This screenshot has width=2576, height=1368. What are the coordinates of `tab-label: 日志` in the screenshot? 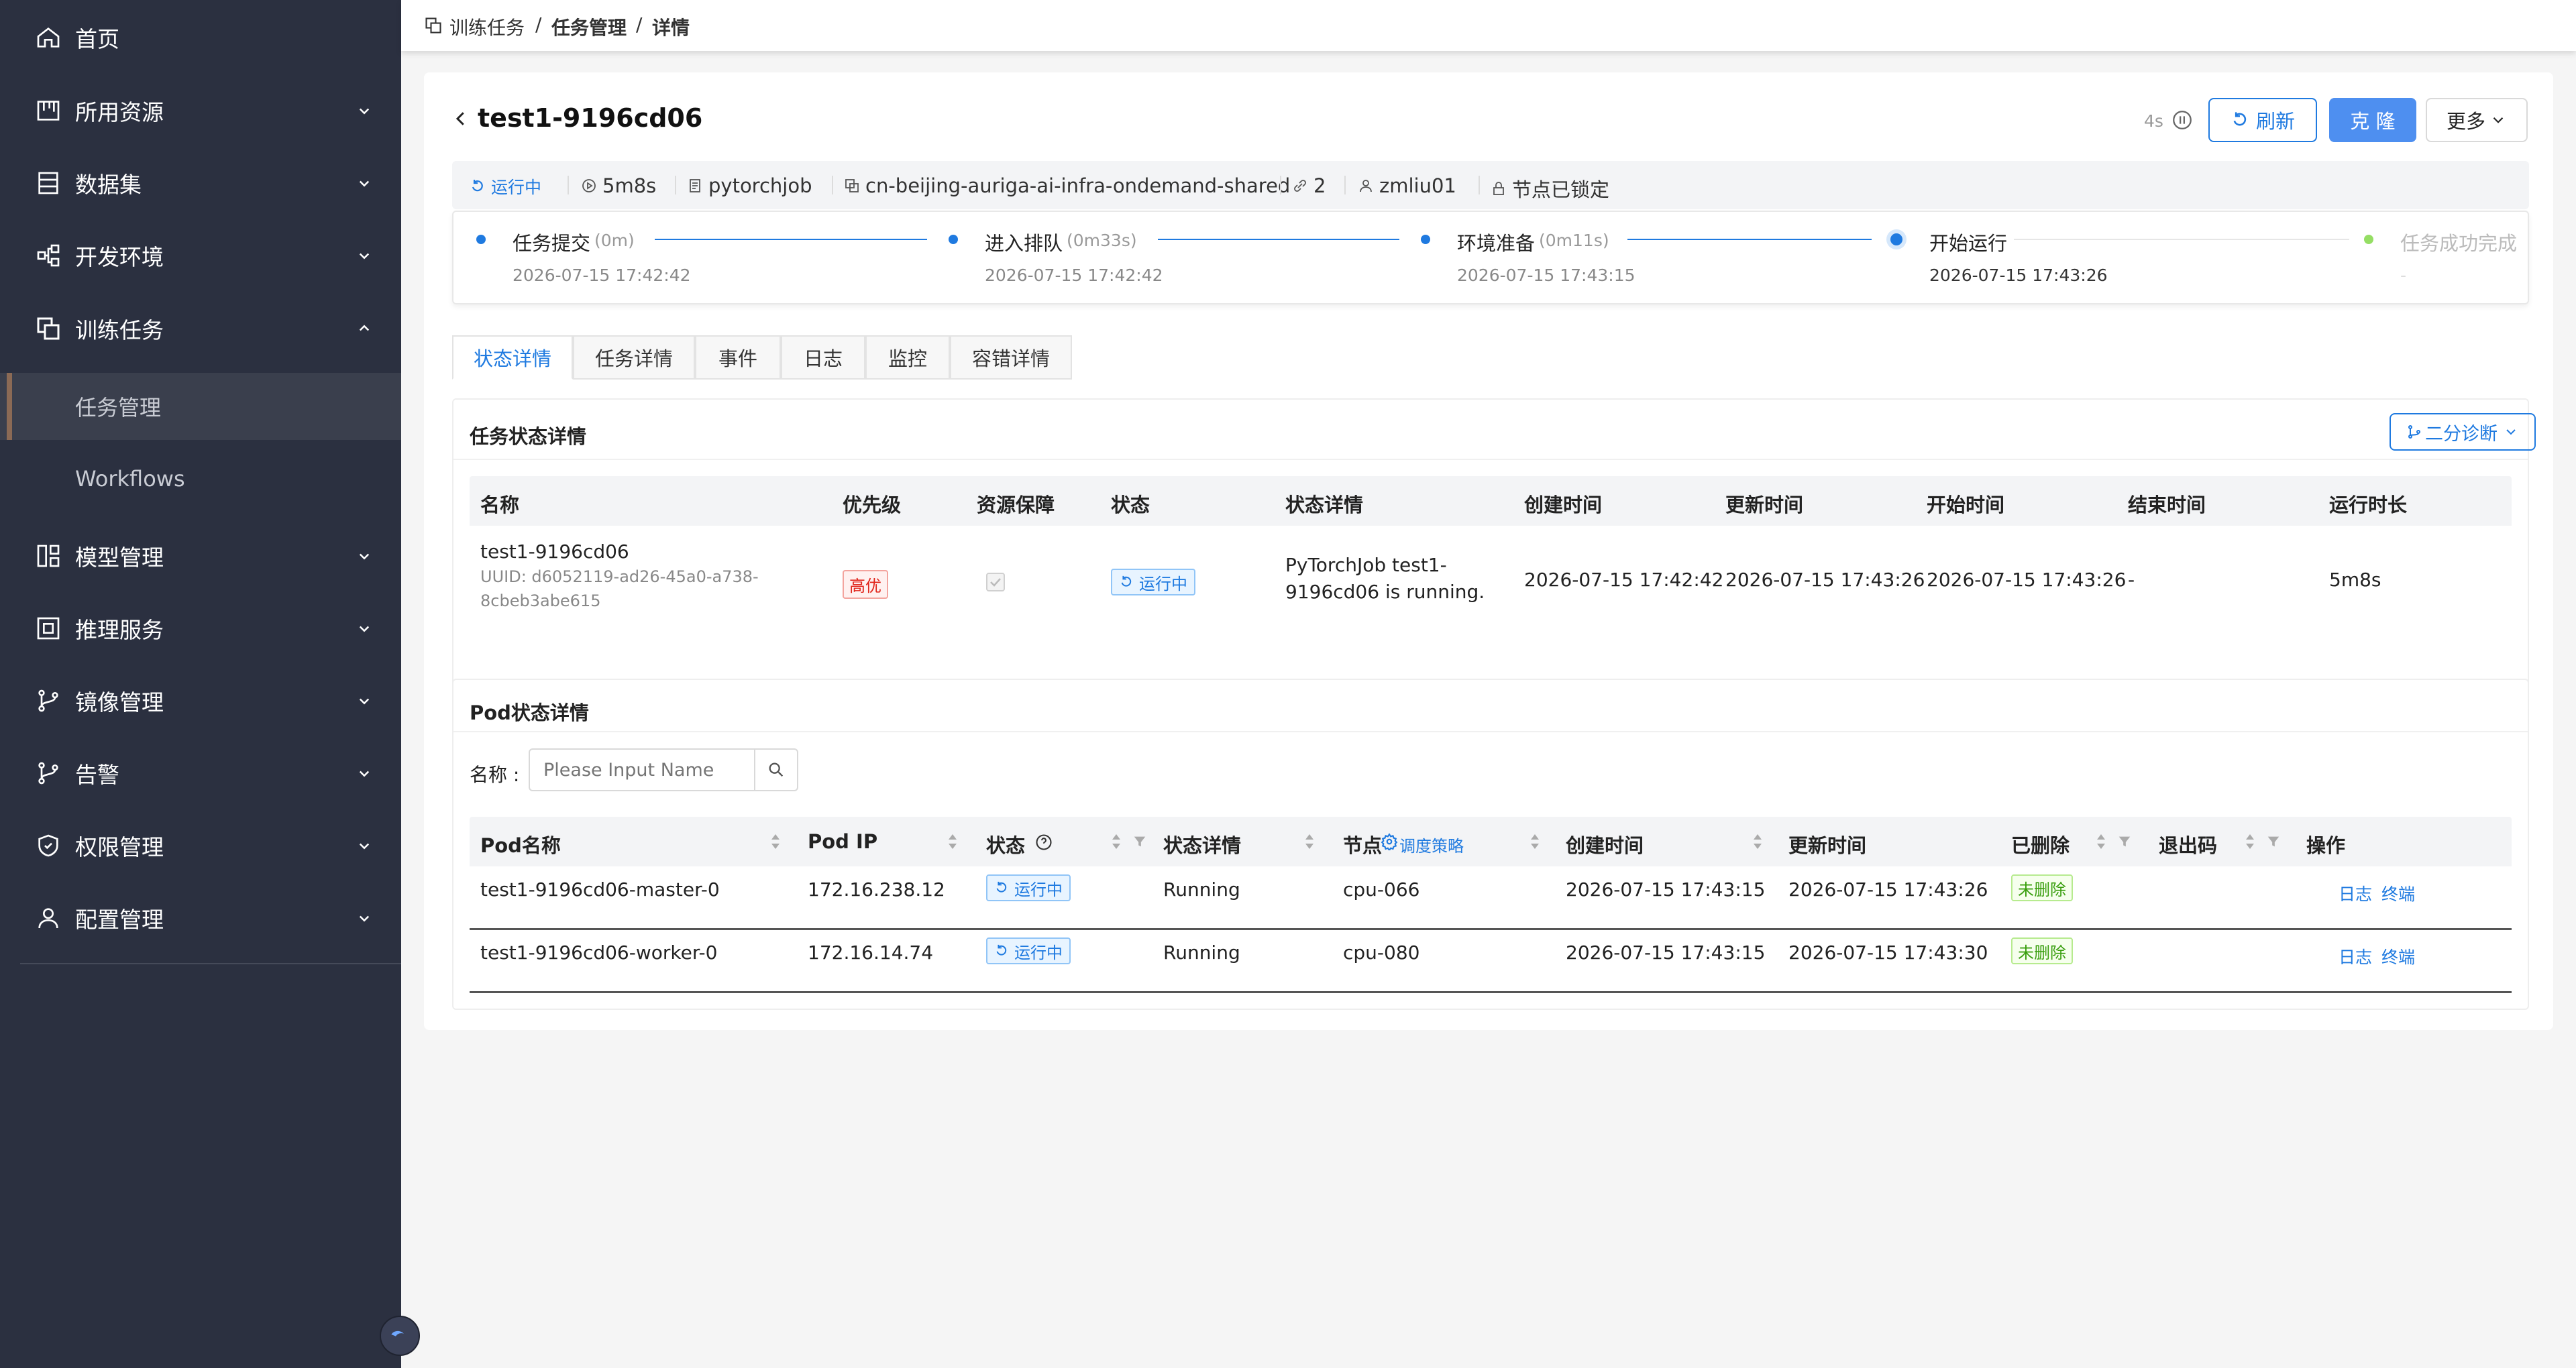 It's located at (823, 358).